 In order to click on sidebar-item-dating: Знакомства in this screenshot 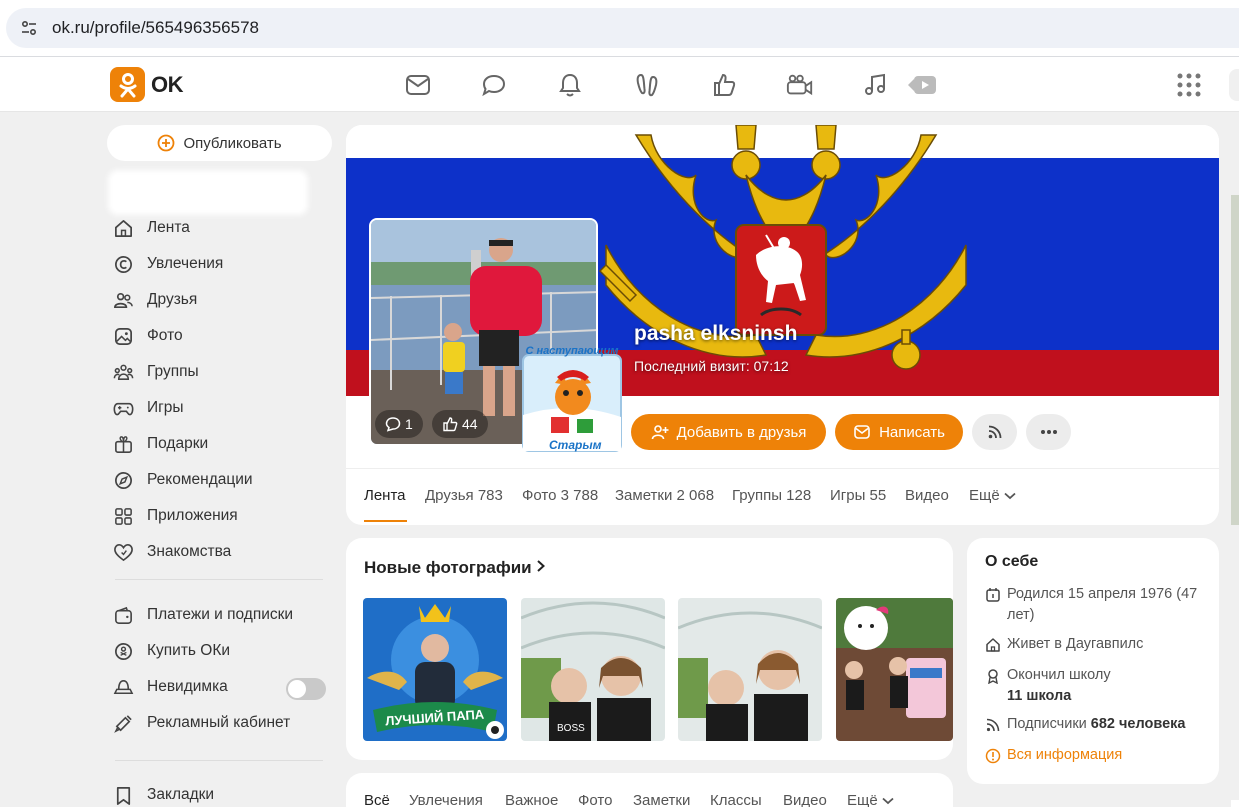, I will do `click(172, 552)`.